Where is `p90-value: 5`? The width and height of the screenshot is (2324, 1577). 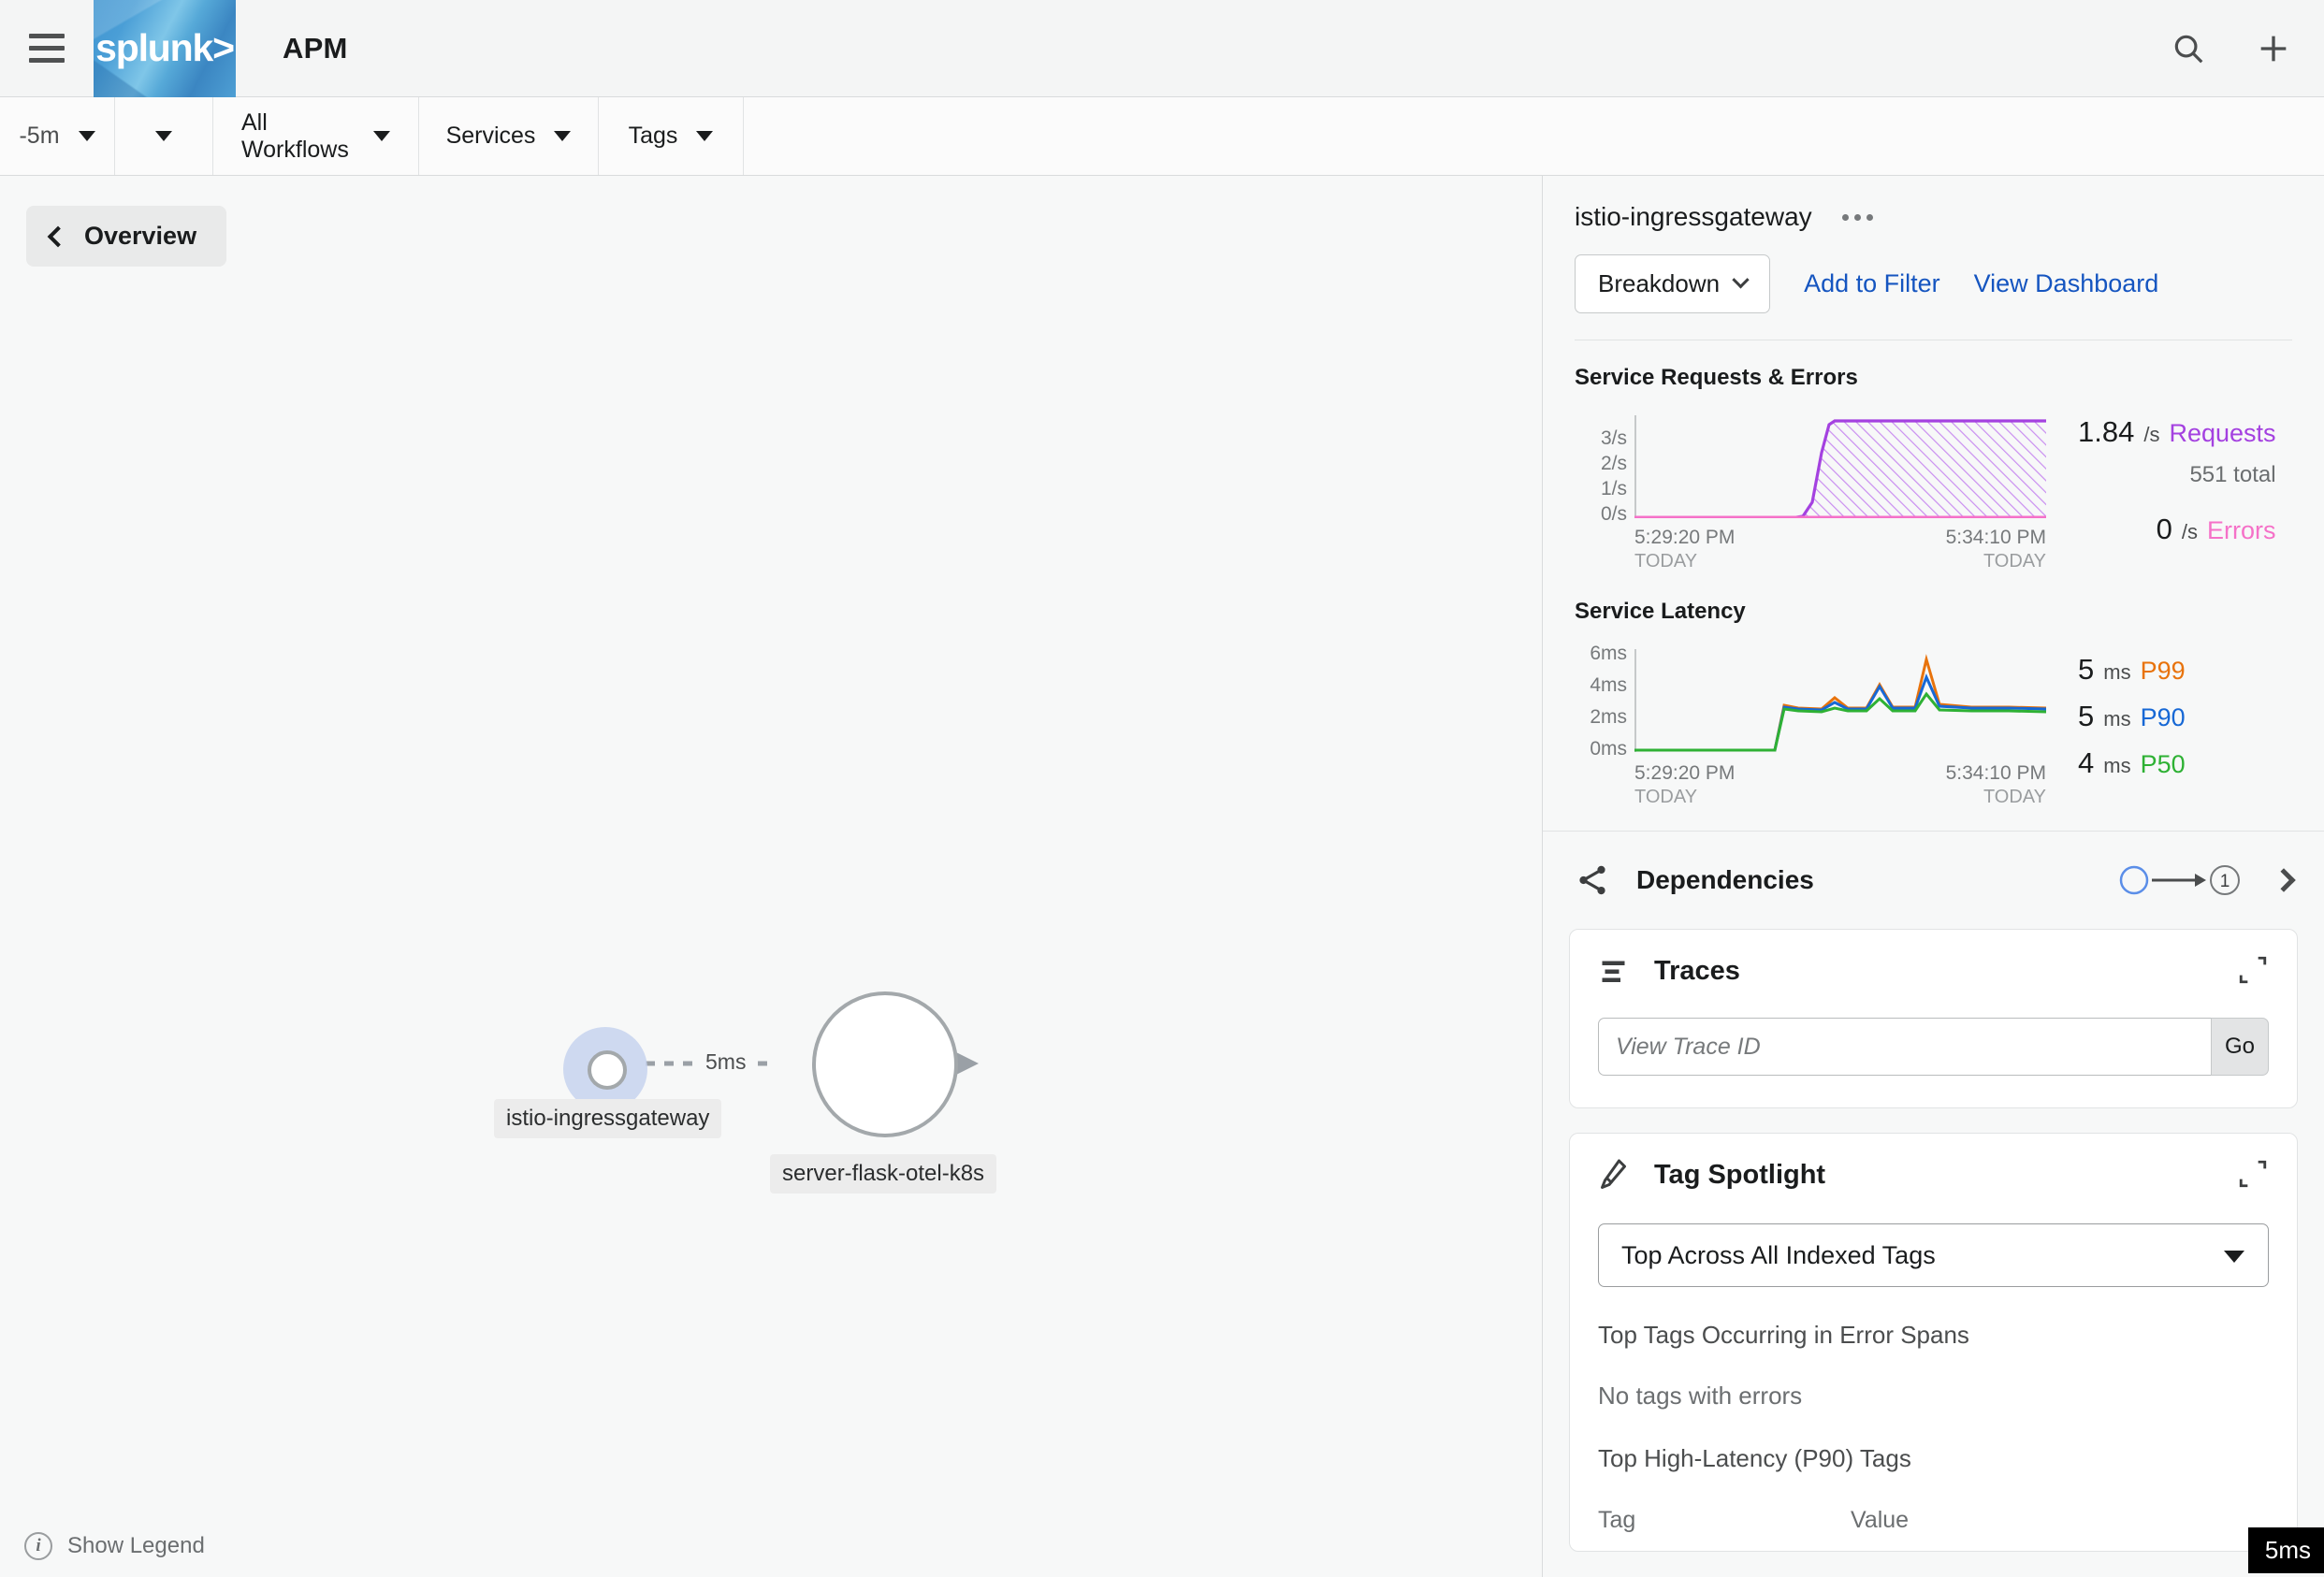 p90-value: 5 is located at coordinates (2086, 716).